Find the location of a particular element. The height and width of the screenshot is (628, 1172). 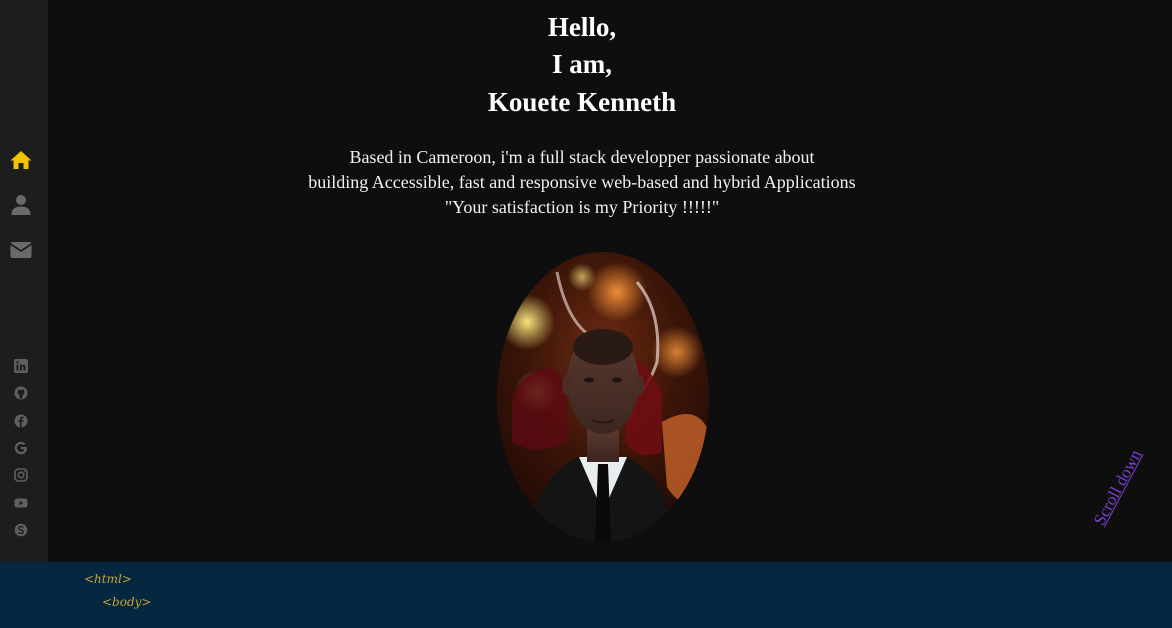

hero-intro: I am, is located at coordinates (582, 64).